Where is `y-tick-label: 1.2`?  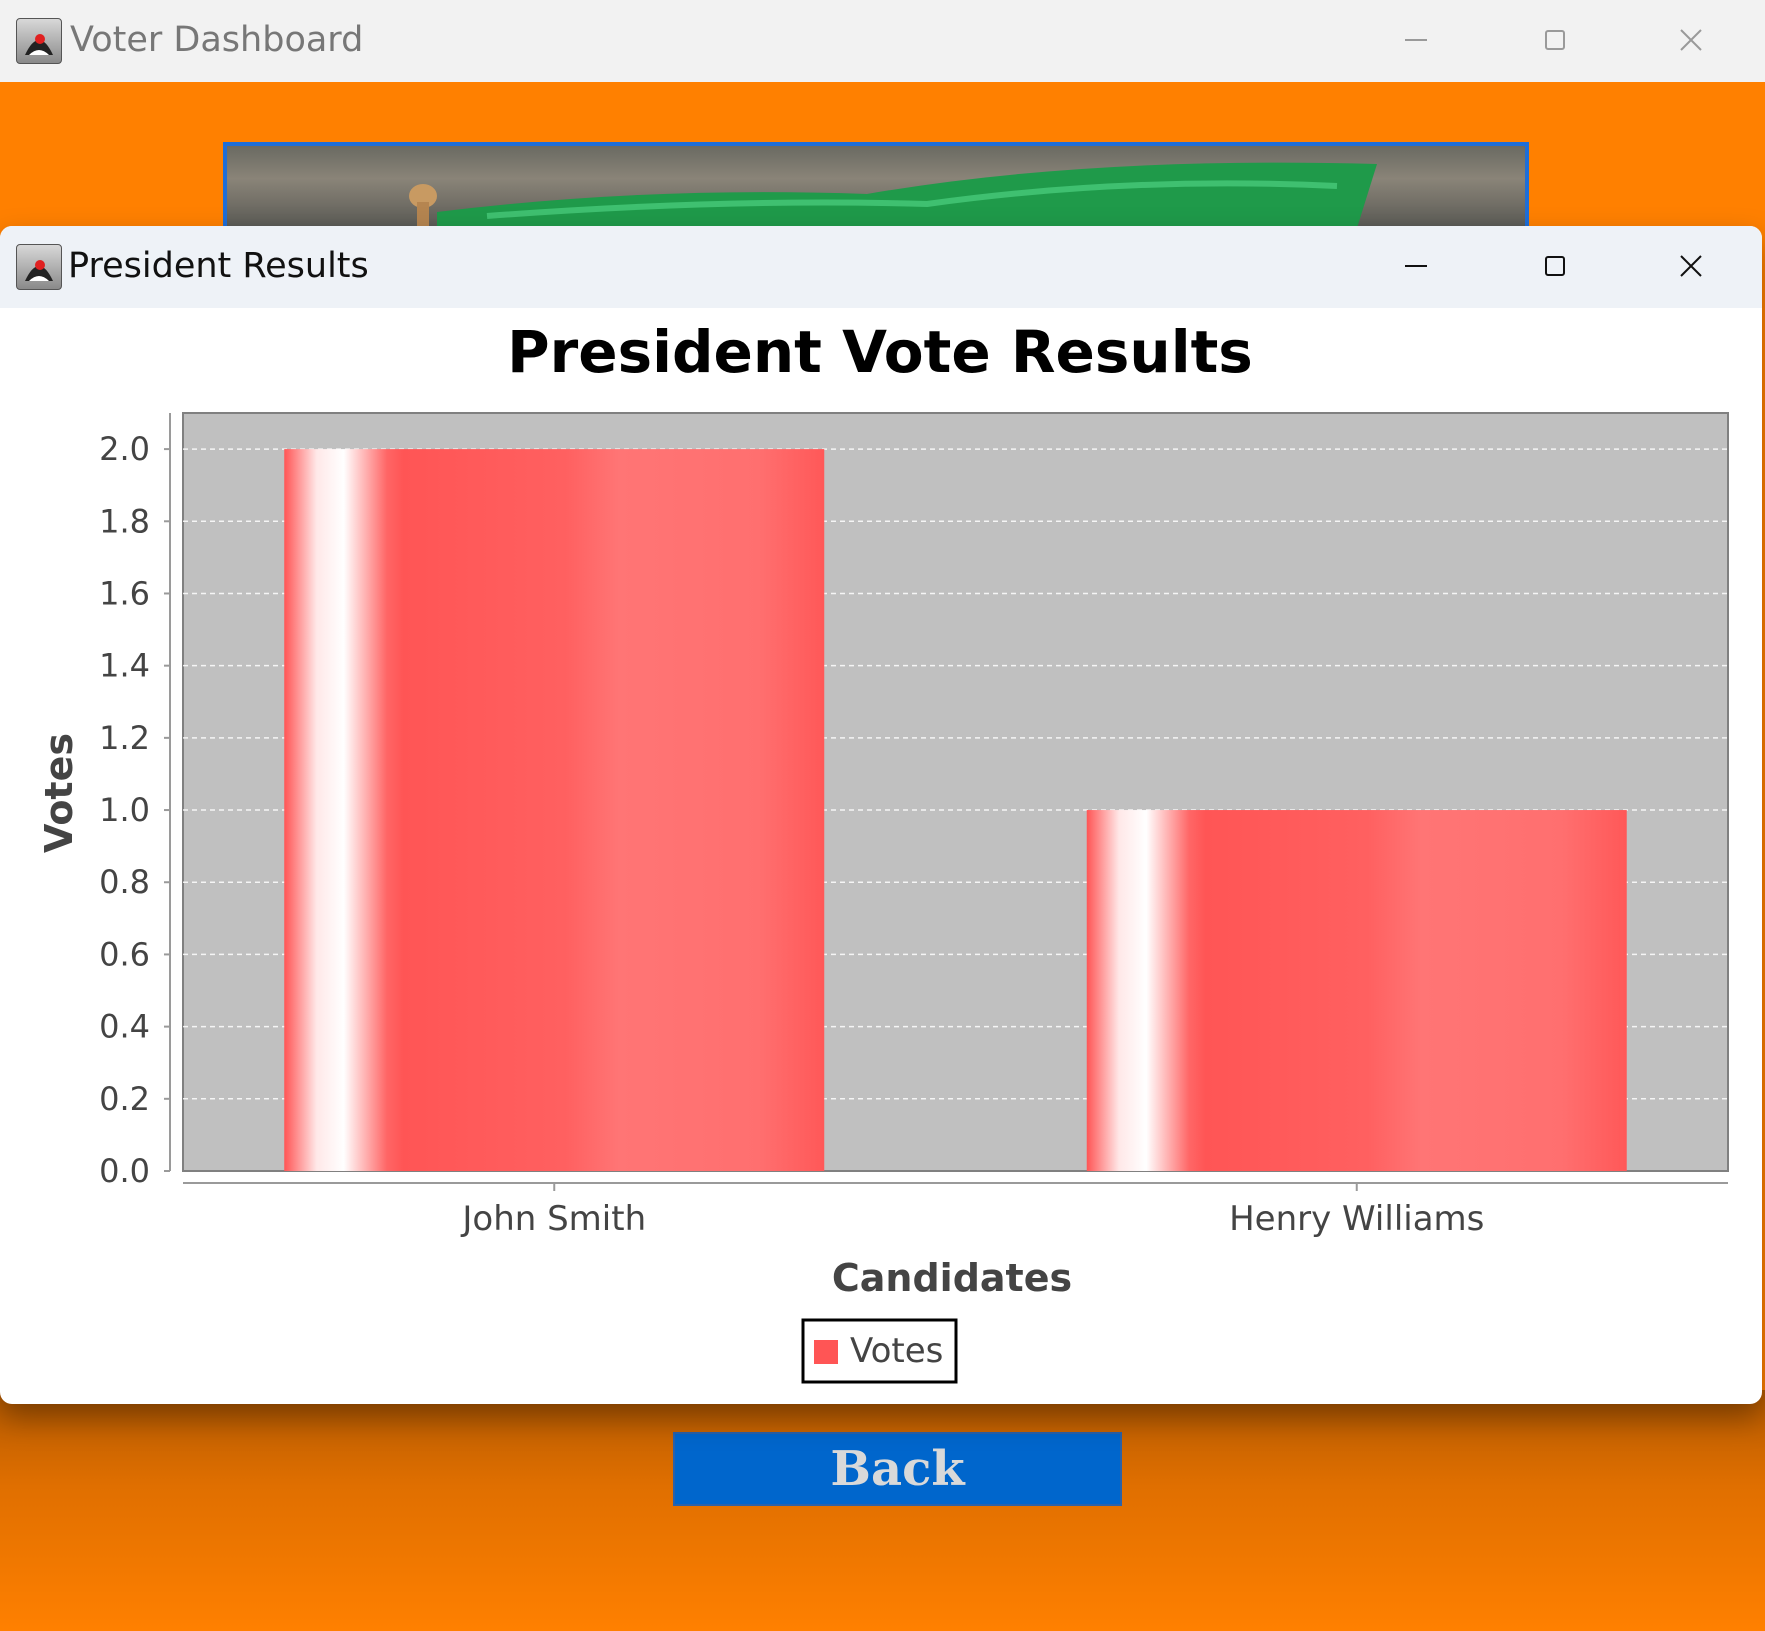 y-tick-label: 1.2 is located at coordinates (124, 738).